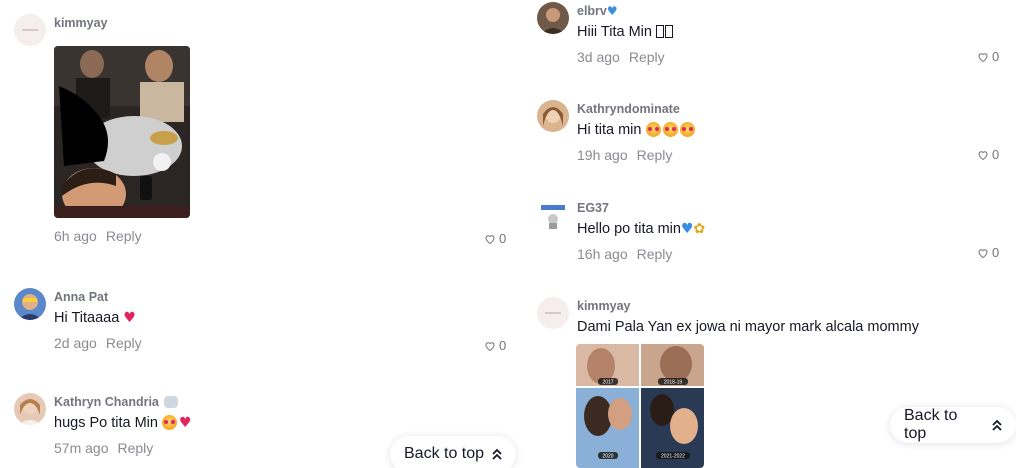  Describe the element at coordinates (598, 57) in the screenshot. I see `timestamp: 3d ago` at that location.